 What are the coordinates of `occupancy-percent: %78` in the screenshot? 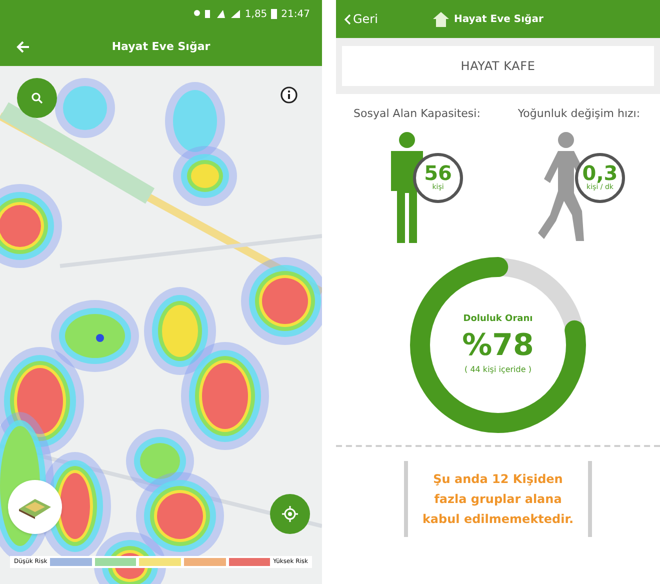 It's located at (498, 345).